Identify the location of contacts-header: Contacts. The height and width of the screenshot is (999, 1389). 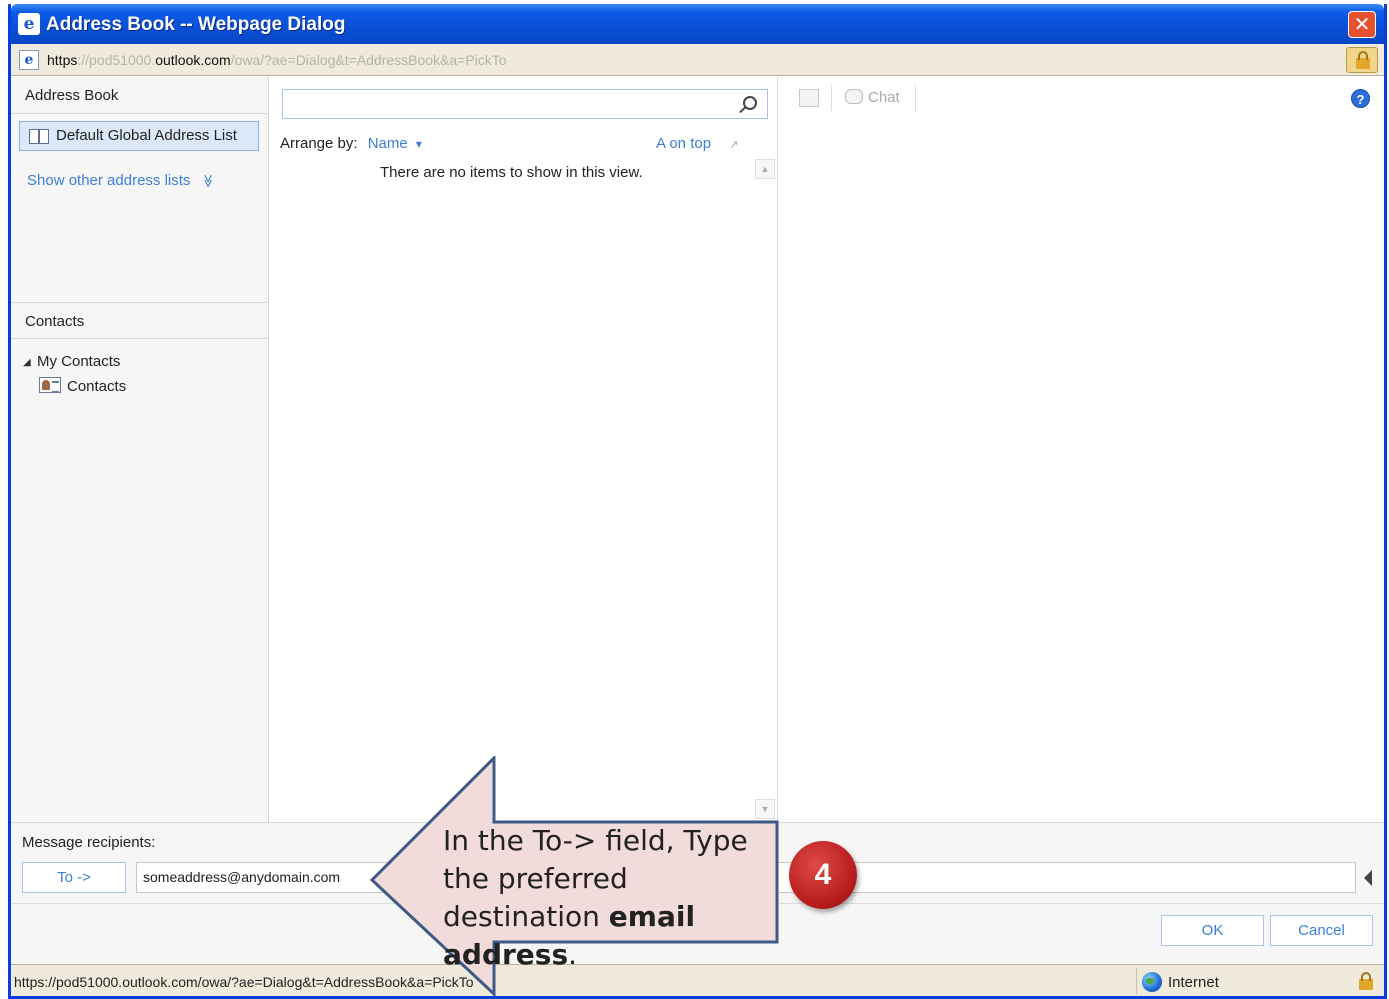
(140, 320).